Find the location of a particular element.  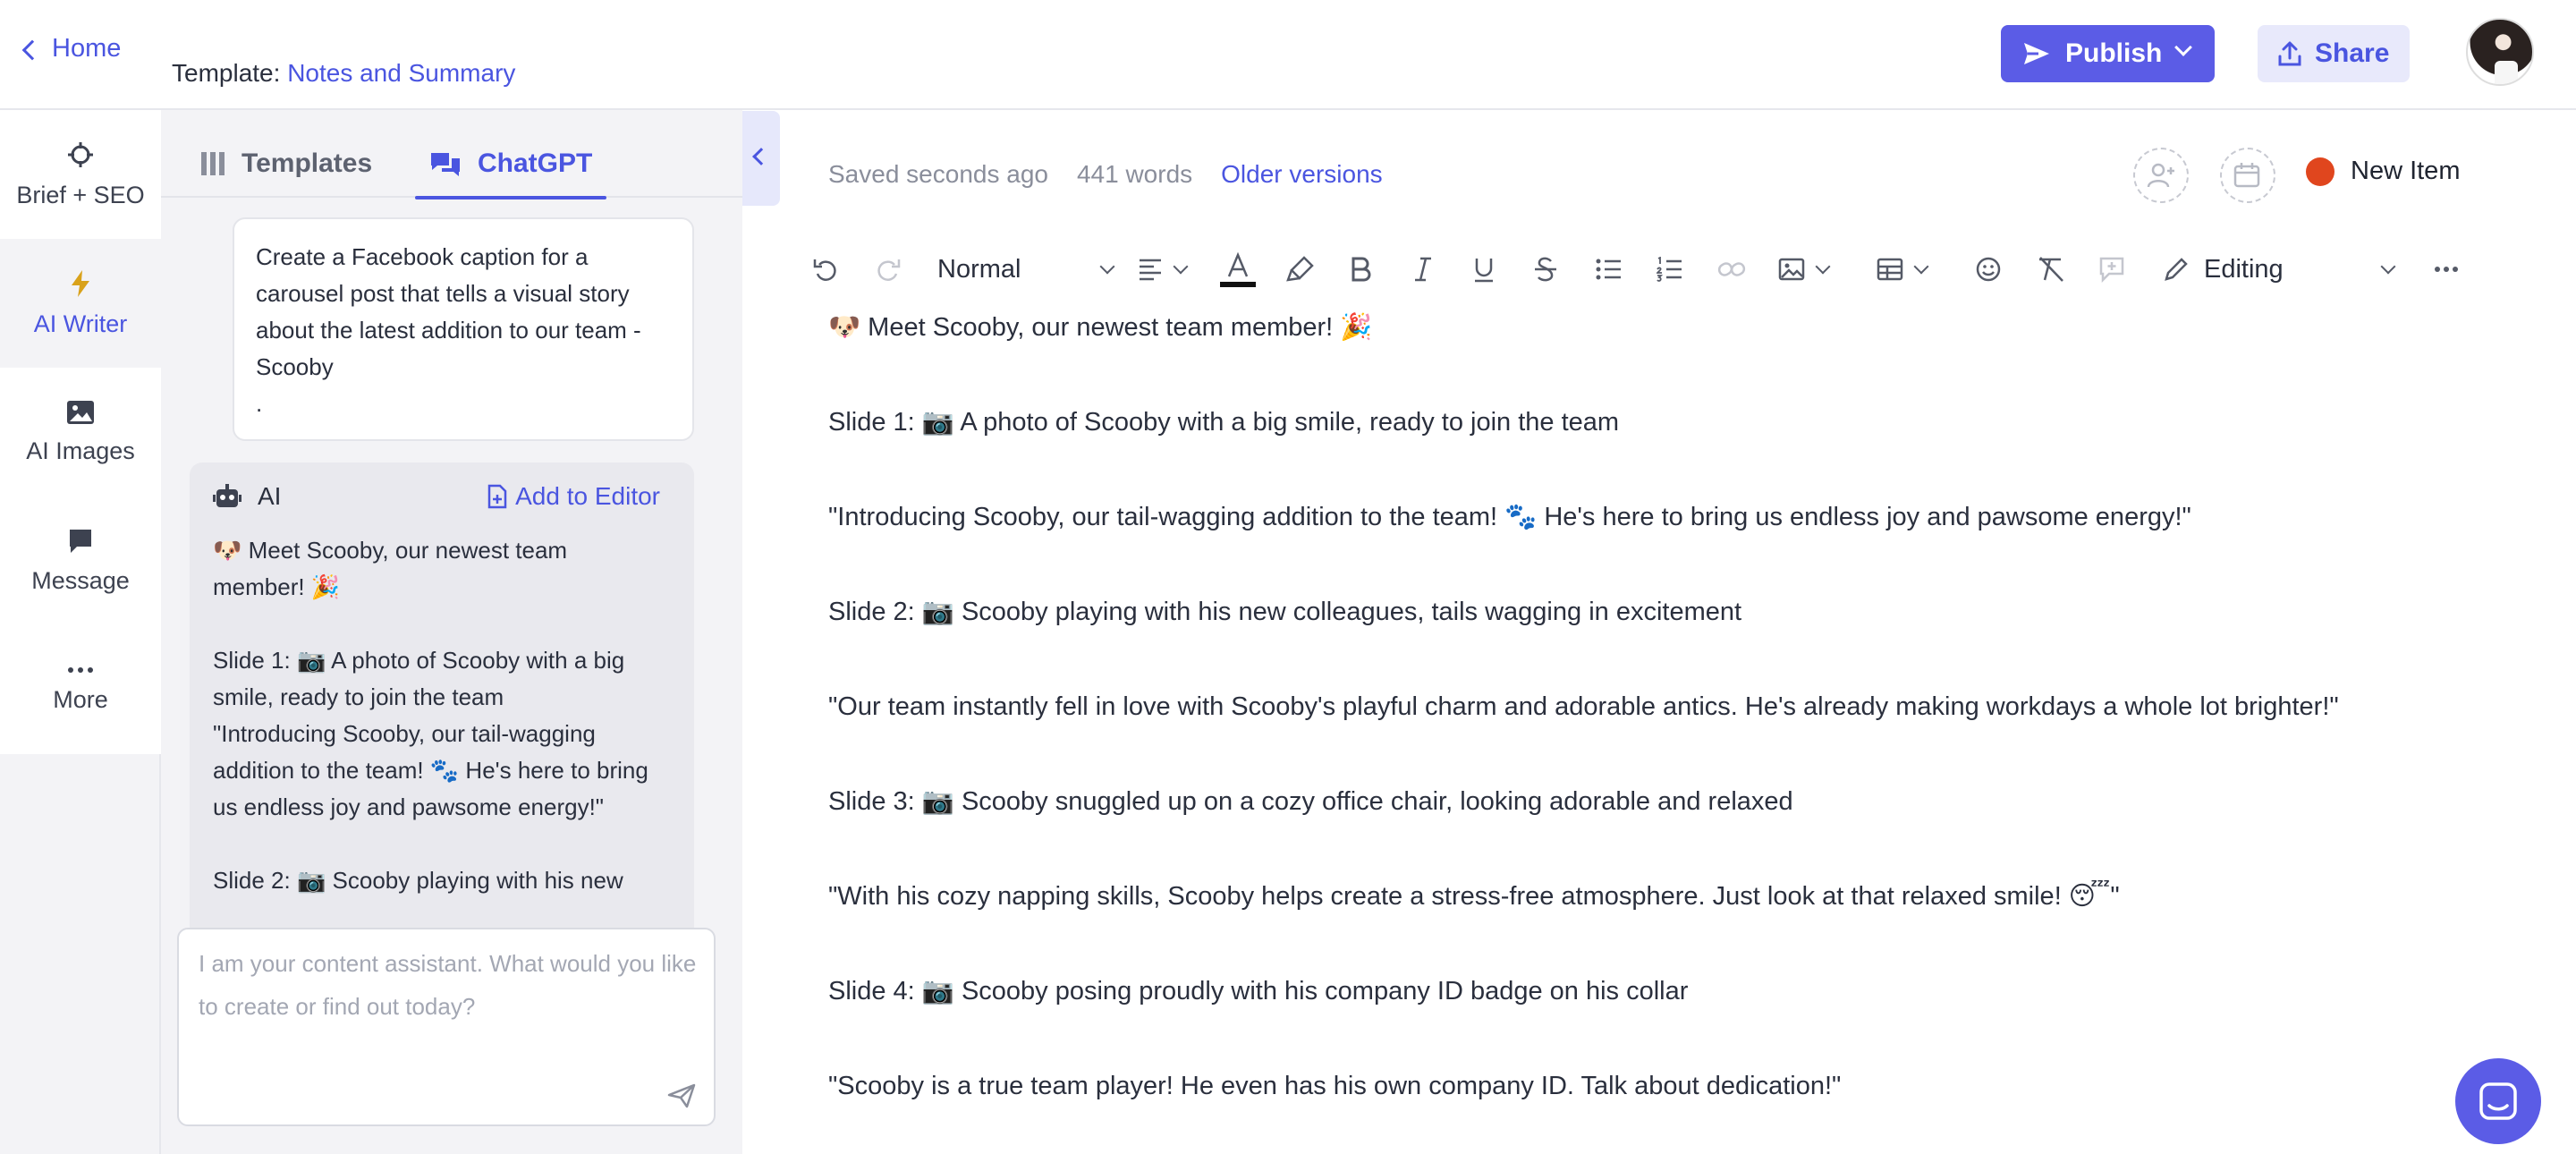

more-horizontal-icon is located at coordinates (2446, 269).